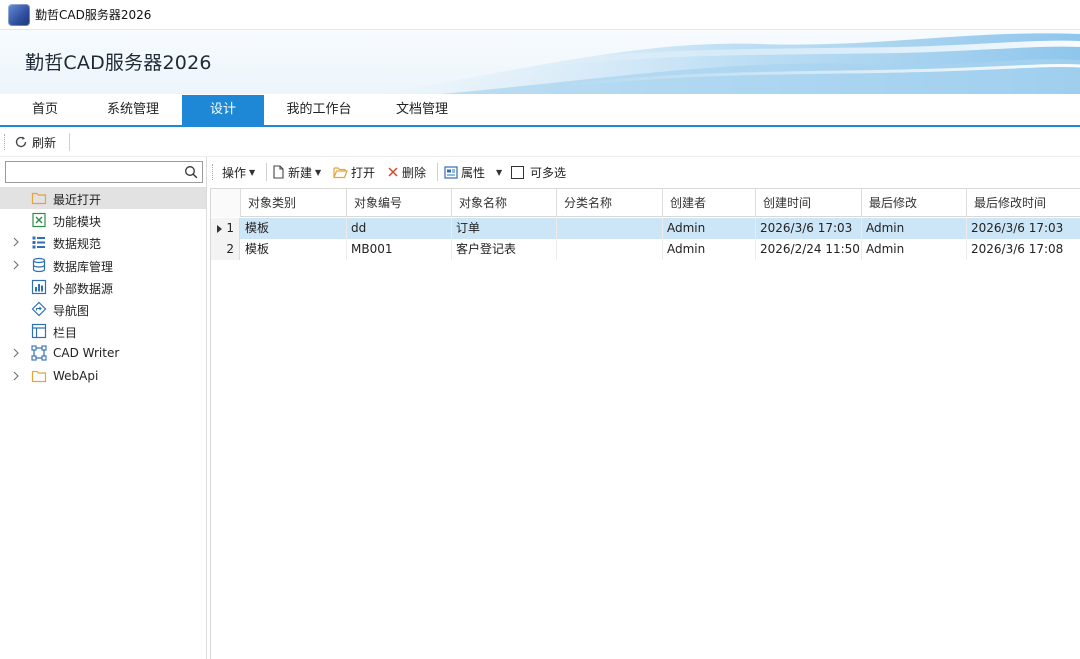 This screenshot has height=659, width=1080. I want to click on refresh-button: 刷新, so click(35, 142).